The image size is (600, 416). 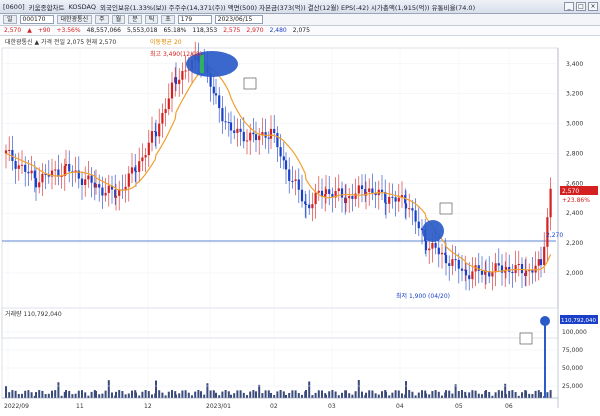 I want to click on ref-price-label: 2,270, so click(x=554, y=235).